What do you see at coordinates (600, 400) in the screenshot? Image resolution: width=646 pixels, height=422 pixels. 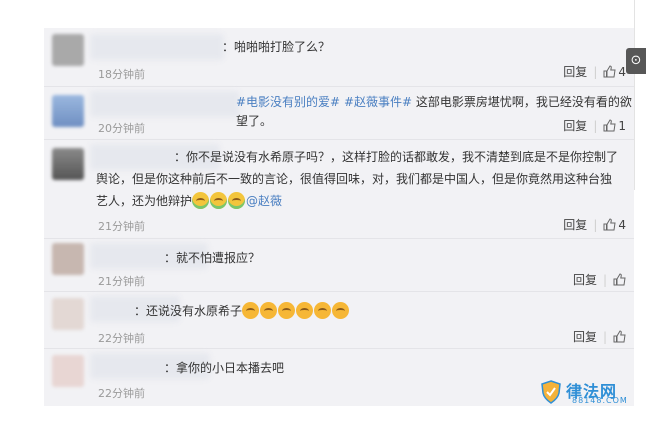 I see `watermark-domain: 88148.COM` at bounding box center [600, 400].